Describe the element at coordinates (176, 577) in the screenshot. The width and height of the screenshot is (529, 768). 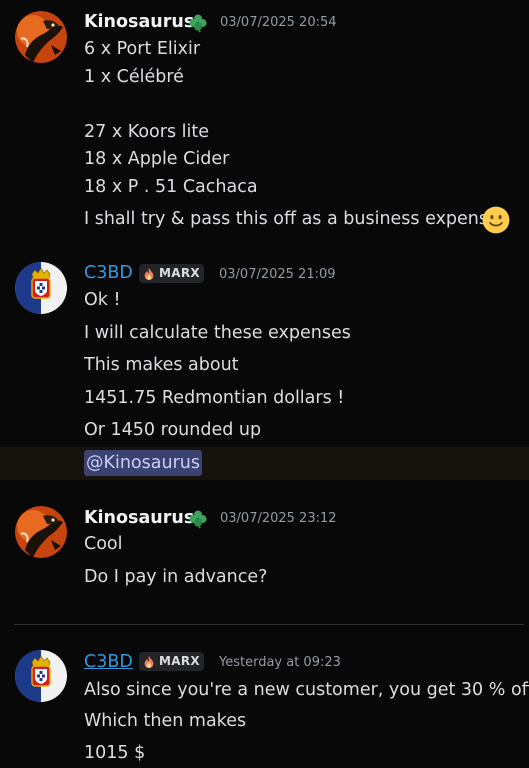
I see `message-line: Do I pay in advance?` at that location.